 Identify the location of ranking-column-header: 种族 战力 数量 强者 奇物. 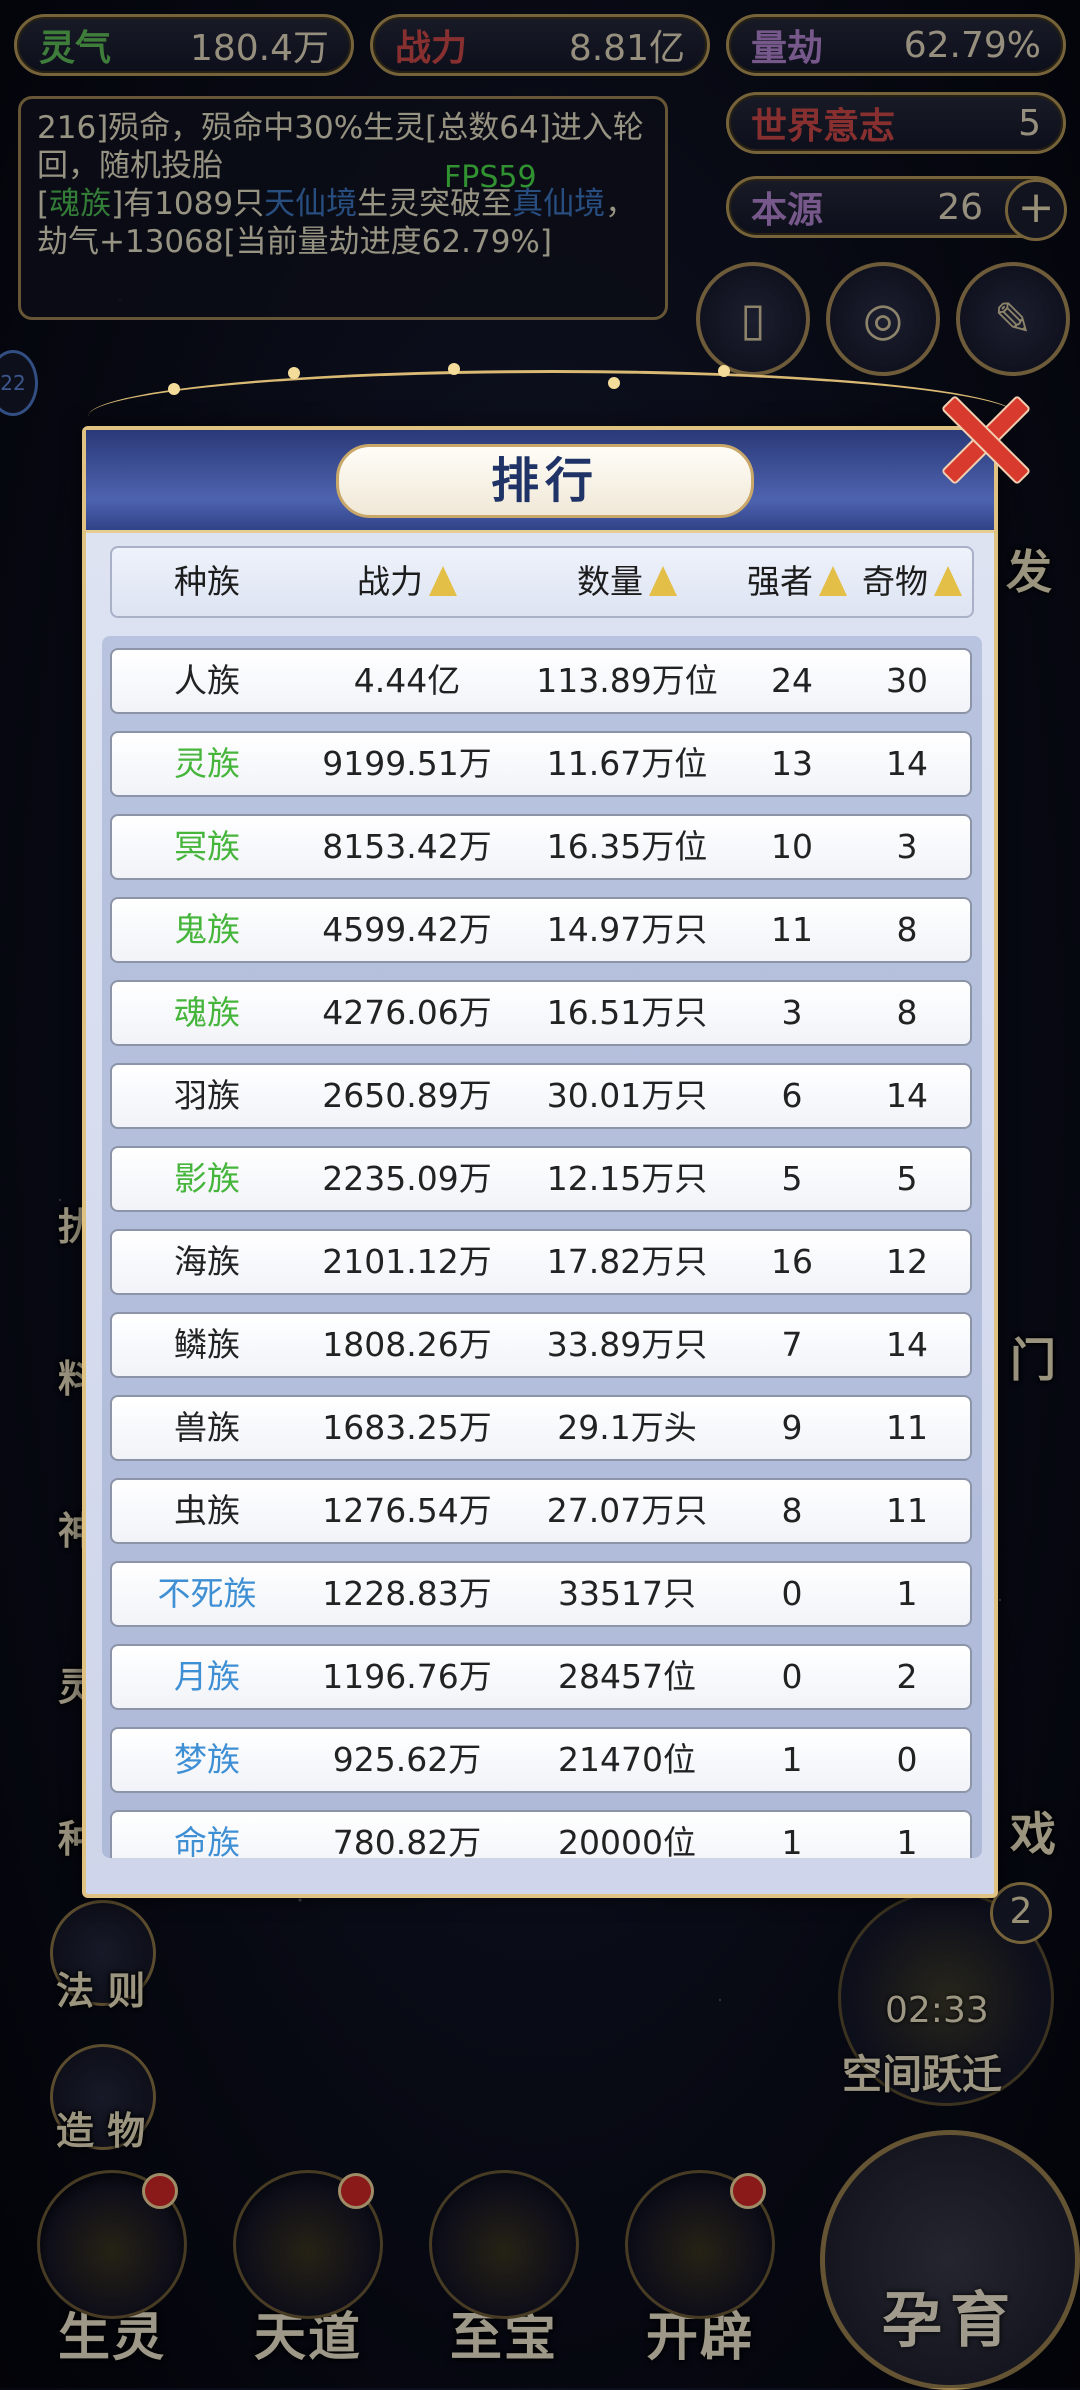
(542, 582).